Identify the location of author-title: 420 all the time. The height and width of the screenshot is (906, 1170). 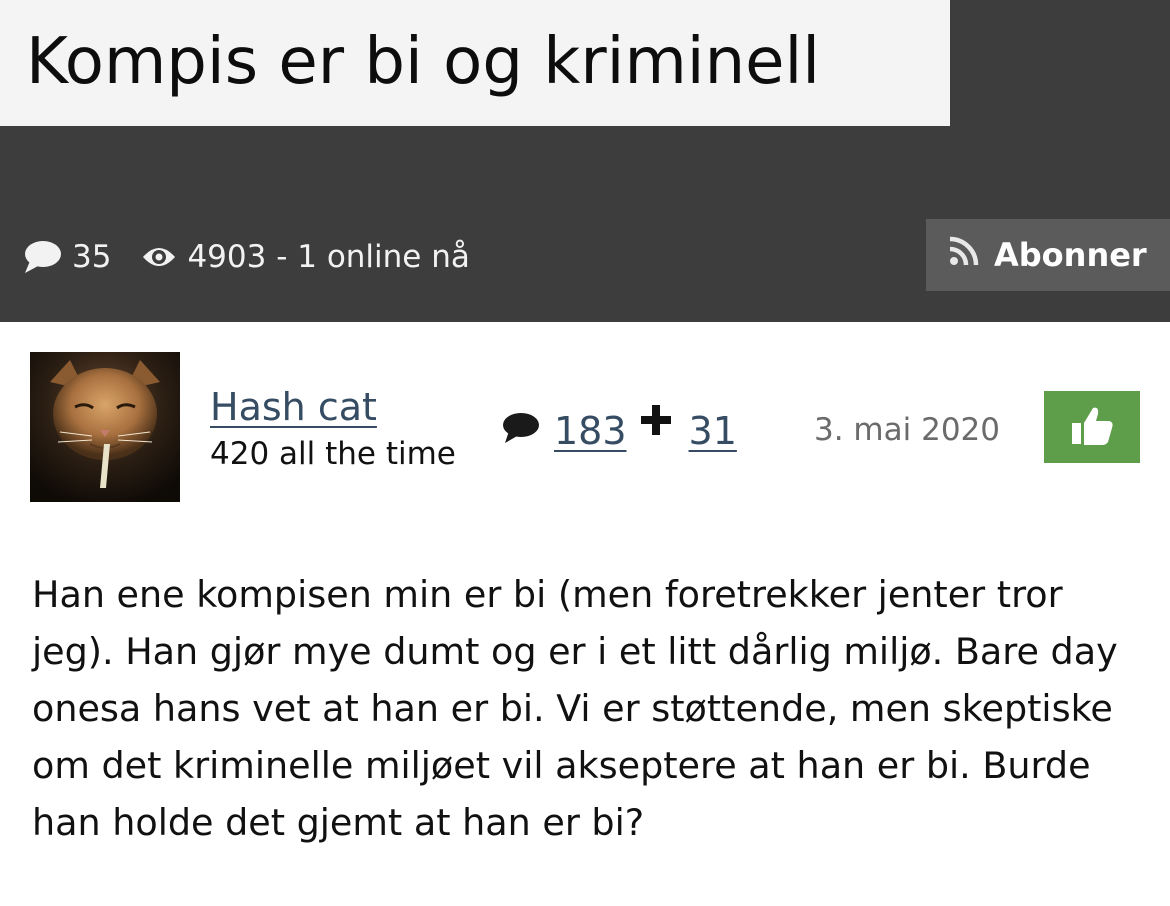
(333, 454).